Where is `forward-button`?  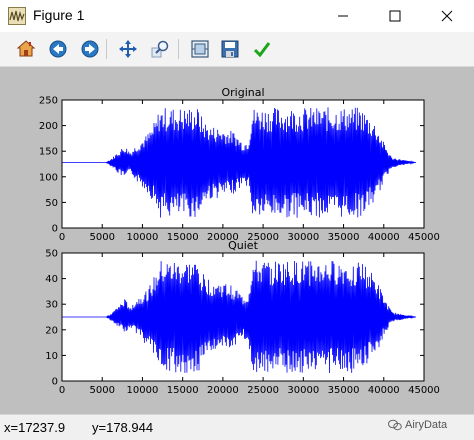
forward-button is located at coordinates (90, 49).